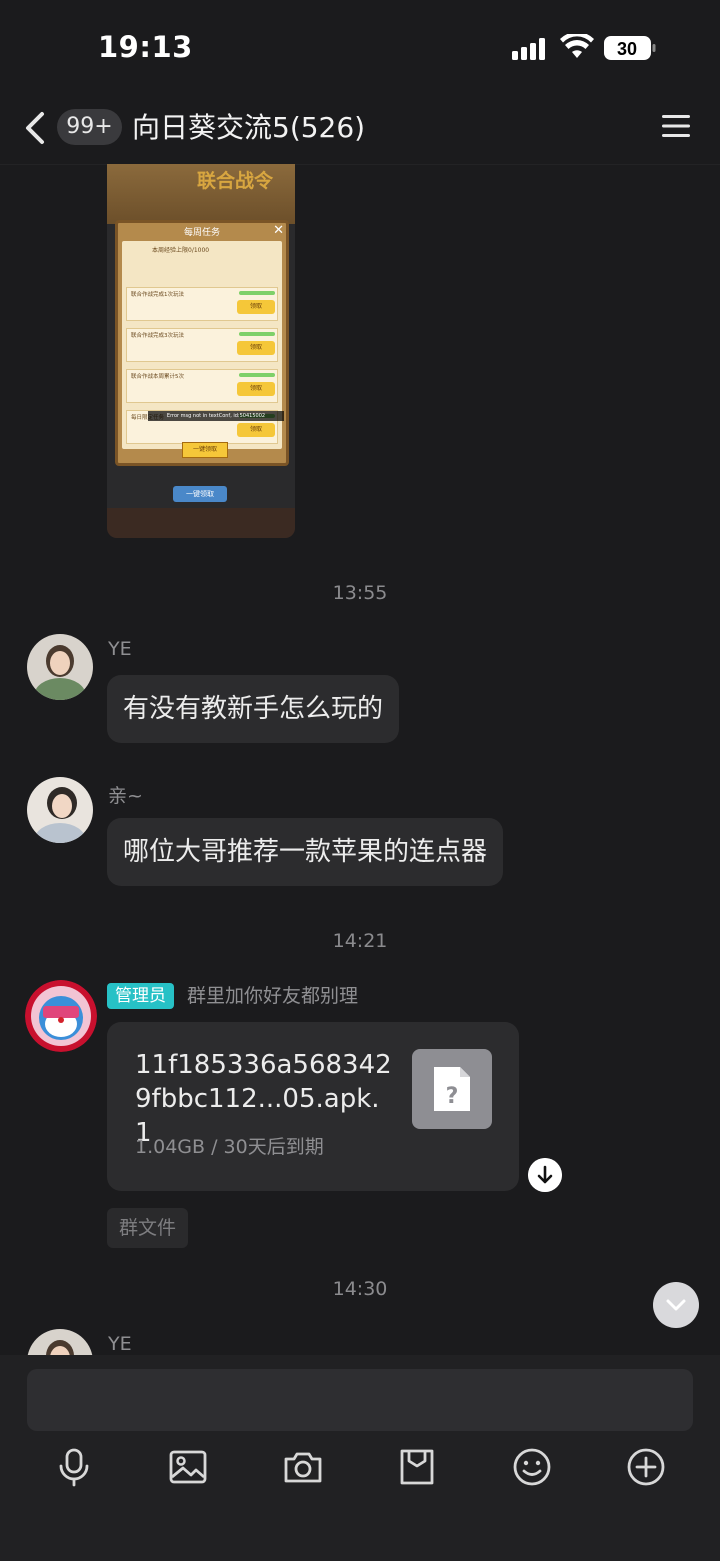 This screenshot has width=720, height=1561. I want to click on download-icon, so click(545, 1175).